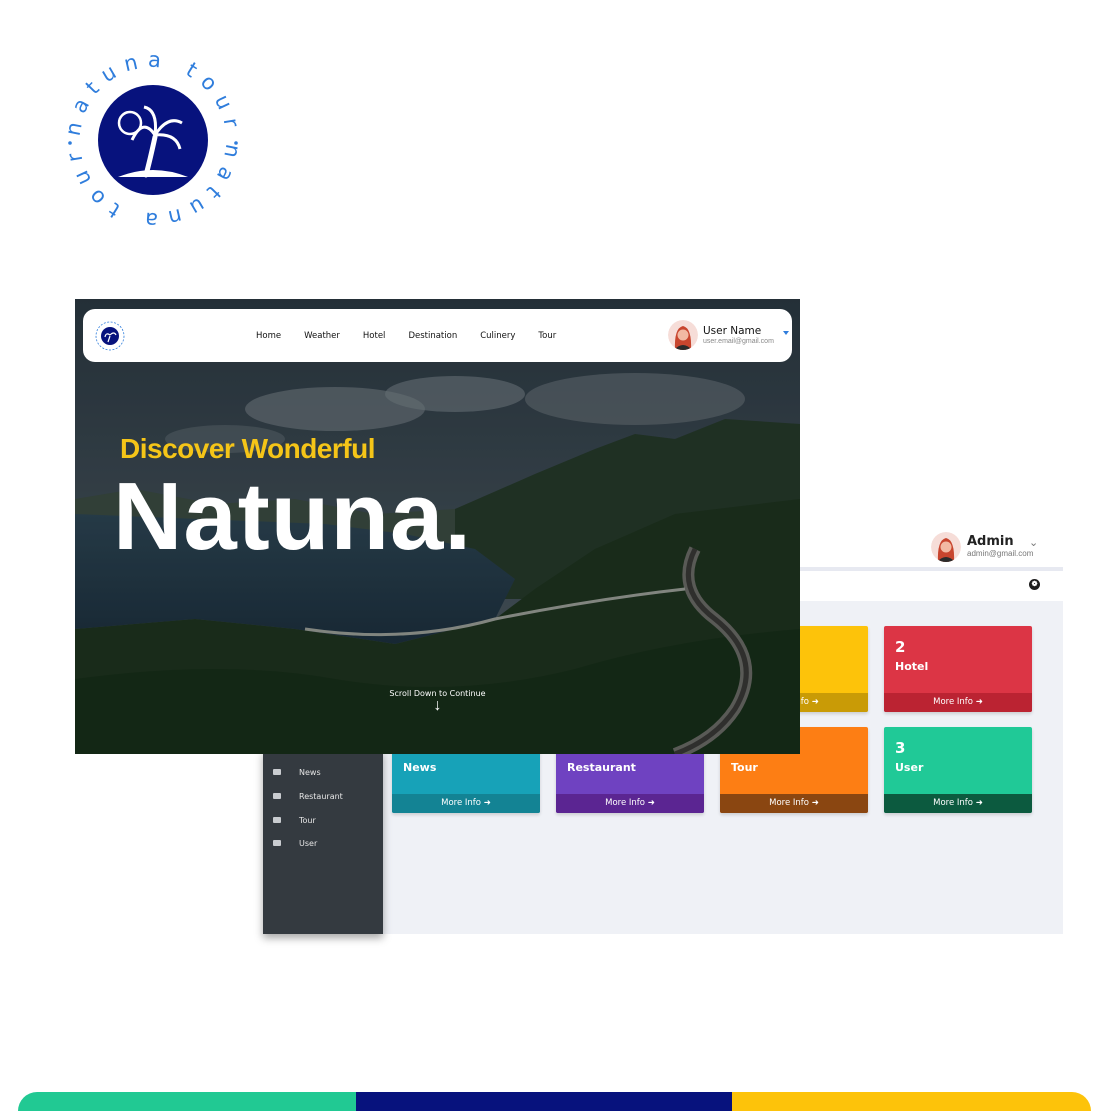  I want to click on card-label: Tour, so click(744, 767).